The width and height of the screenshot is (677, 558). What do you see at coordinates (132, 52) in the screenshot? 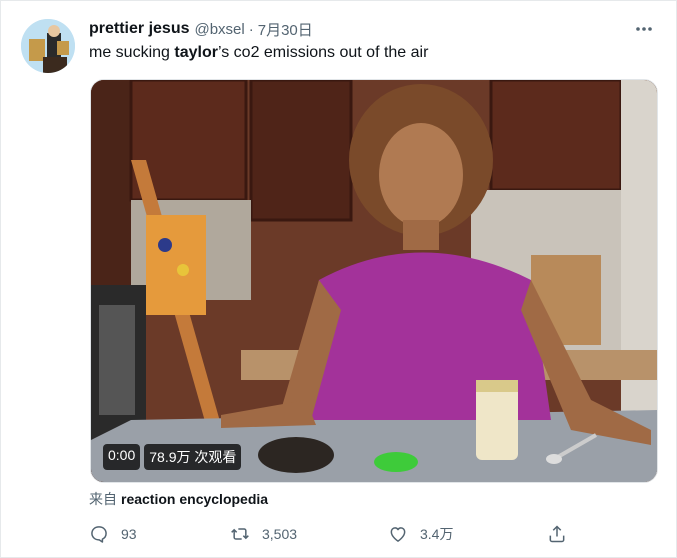
I see `tweet-text-part: me sucking` at bounding box center [132, 52].